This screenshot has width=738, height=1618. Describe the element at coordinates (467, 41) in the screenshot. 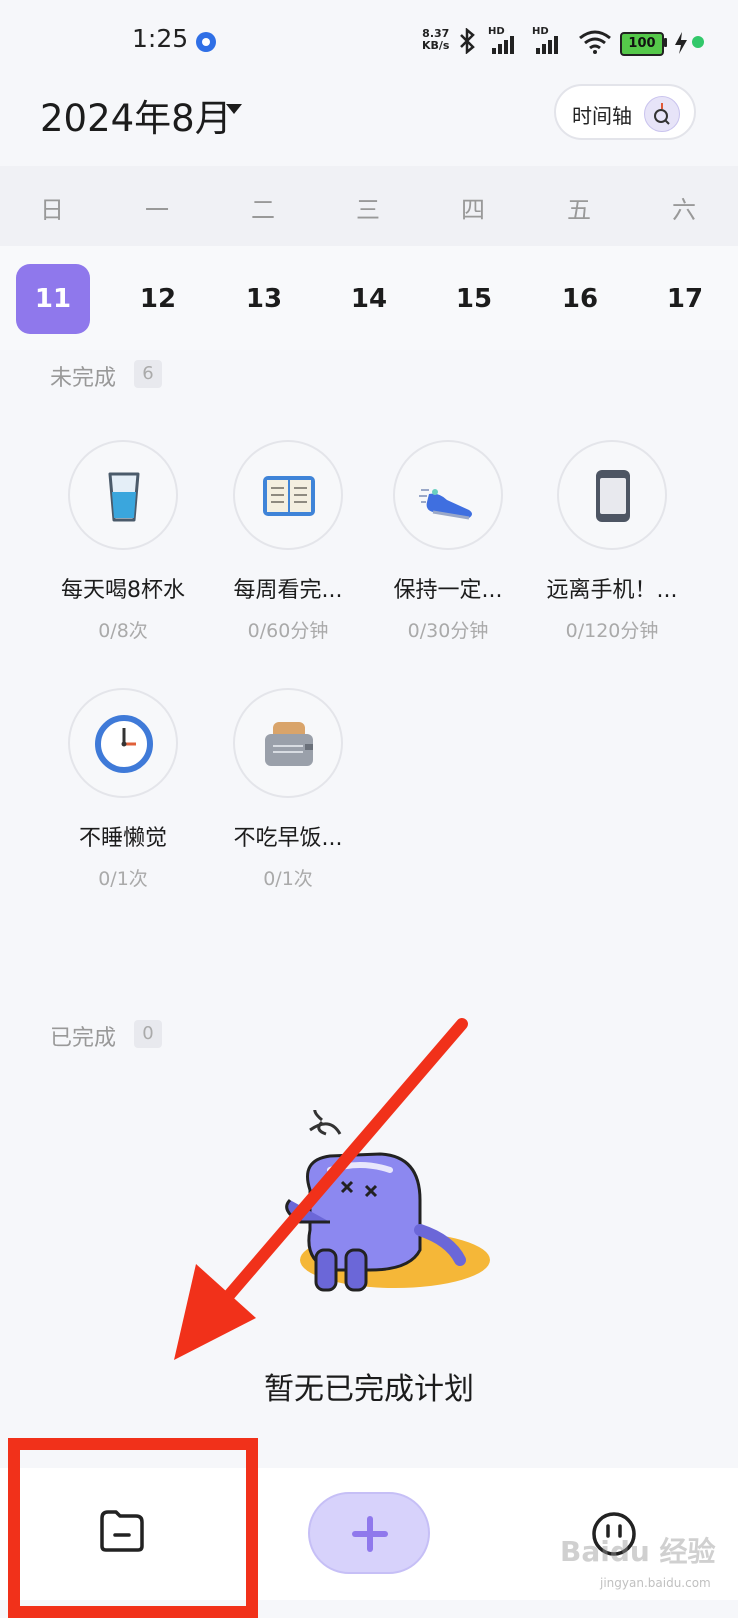

I see `bluetooth-icon` at that location.